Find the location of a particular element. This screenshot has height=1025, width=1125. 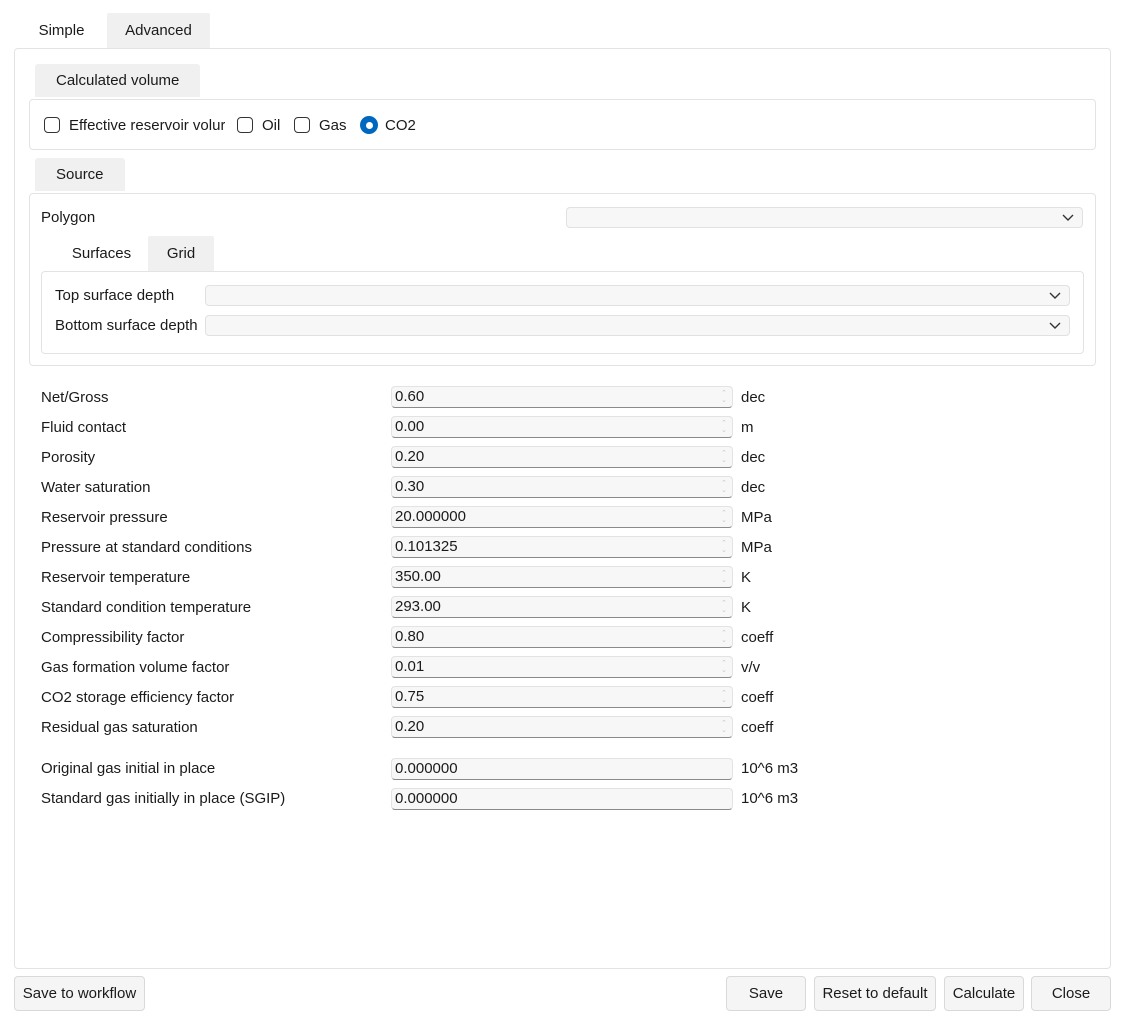

param-input: 0.75 ⌃ ⌄ is located at coordinates (562, 697).